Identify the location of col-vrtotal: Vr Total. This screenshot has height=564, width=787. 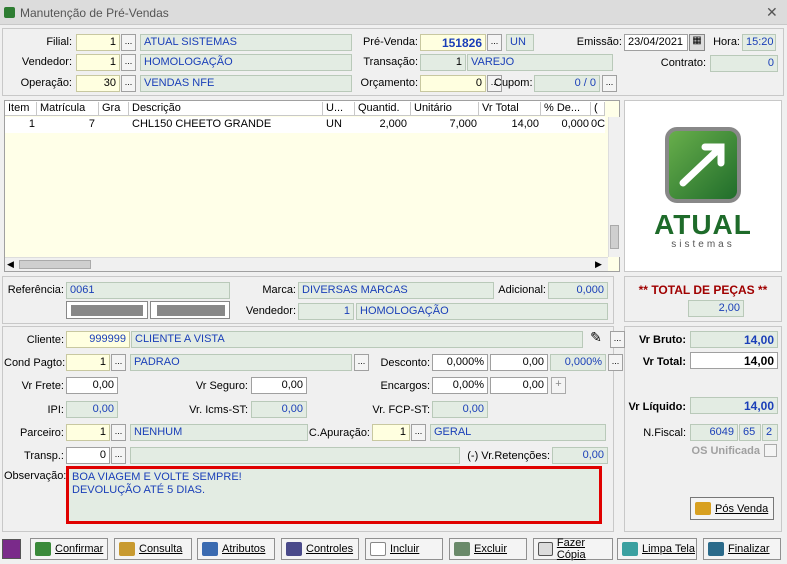
(510, 109).